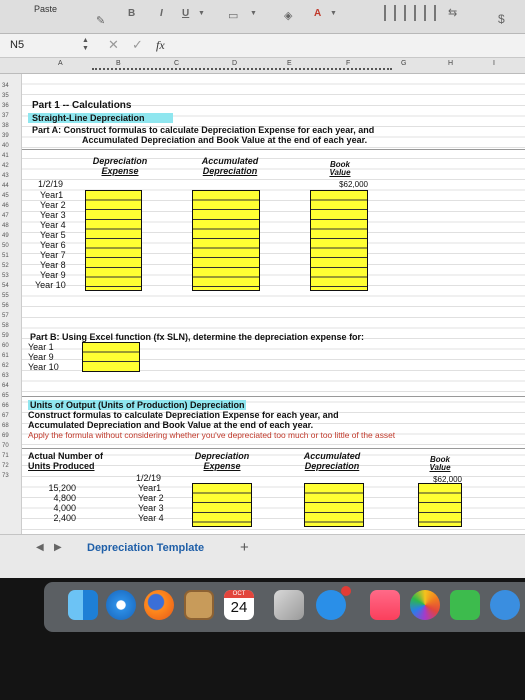  I want to click on name-box-stepper: ▲ ▼, so click(85, 45).